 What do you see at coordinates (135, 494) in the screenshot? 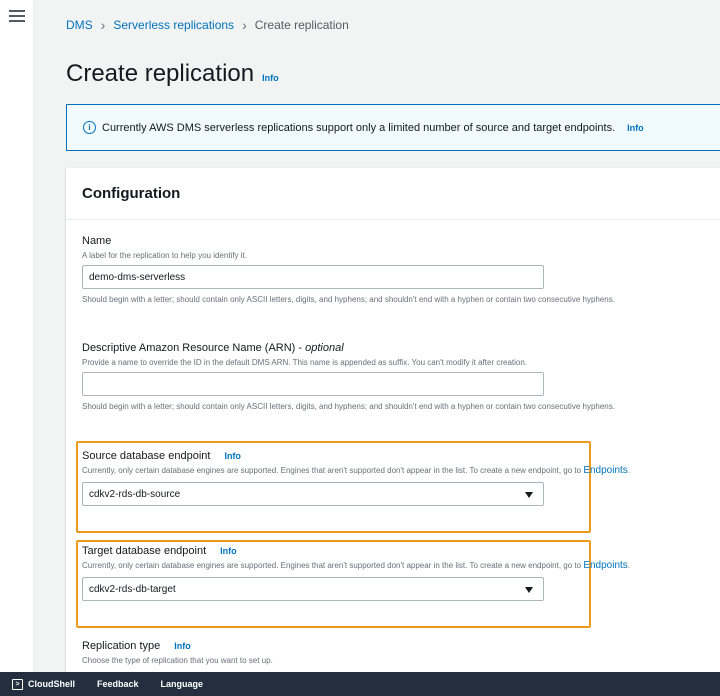
I see `source-endpoint-value: cdkv2-rds-db-source` at bounding box center [135, 494].